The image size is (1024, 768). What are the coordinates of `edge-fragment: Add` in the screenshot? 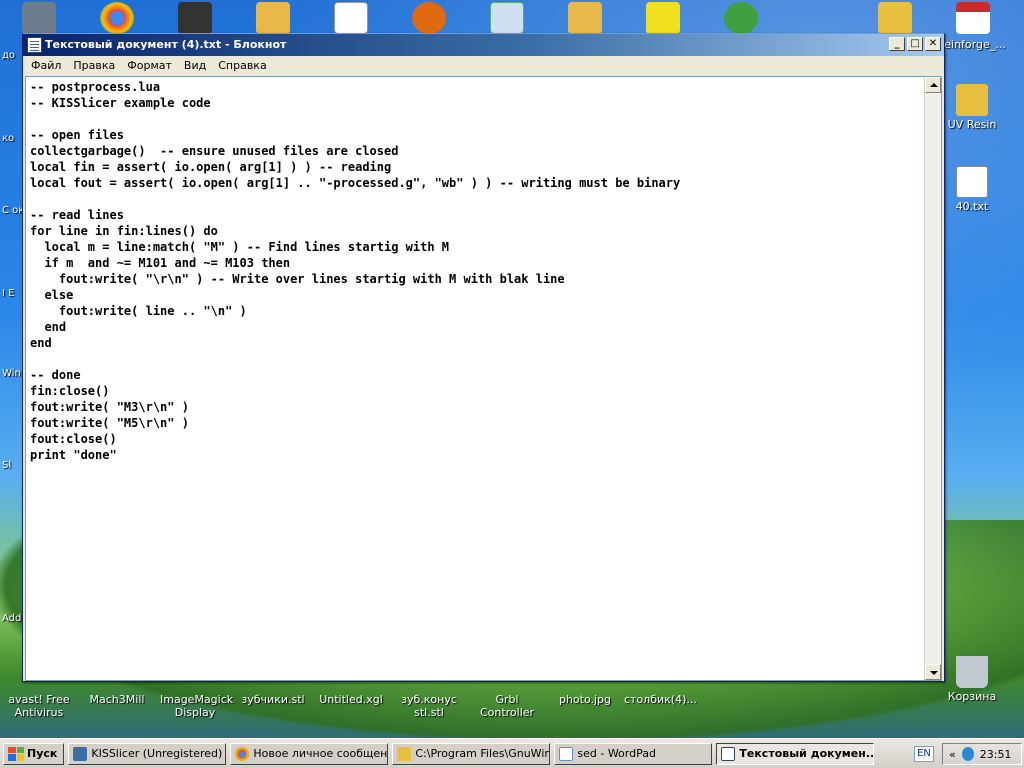 It's located at (11, 618).